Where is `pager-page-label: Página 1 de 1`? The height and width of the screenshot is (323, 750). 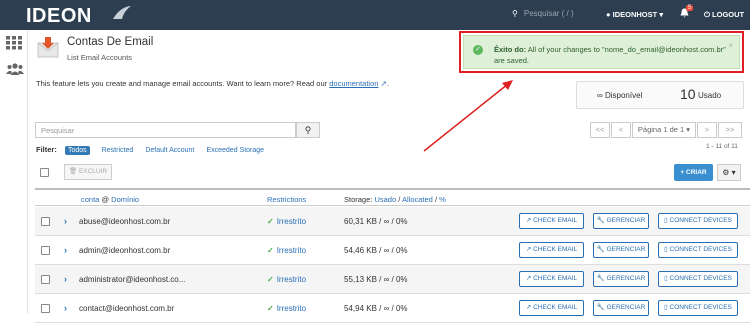 pager-page-label: Página 1 de 1 is located at coordinates (661, 129).